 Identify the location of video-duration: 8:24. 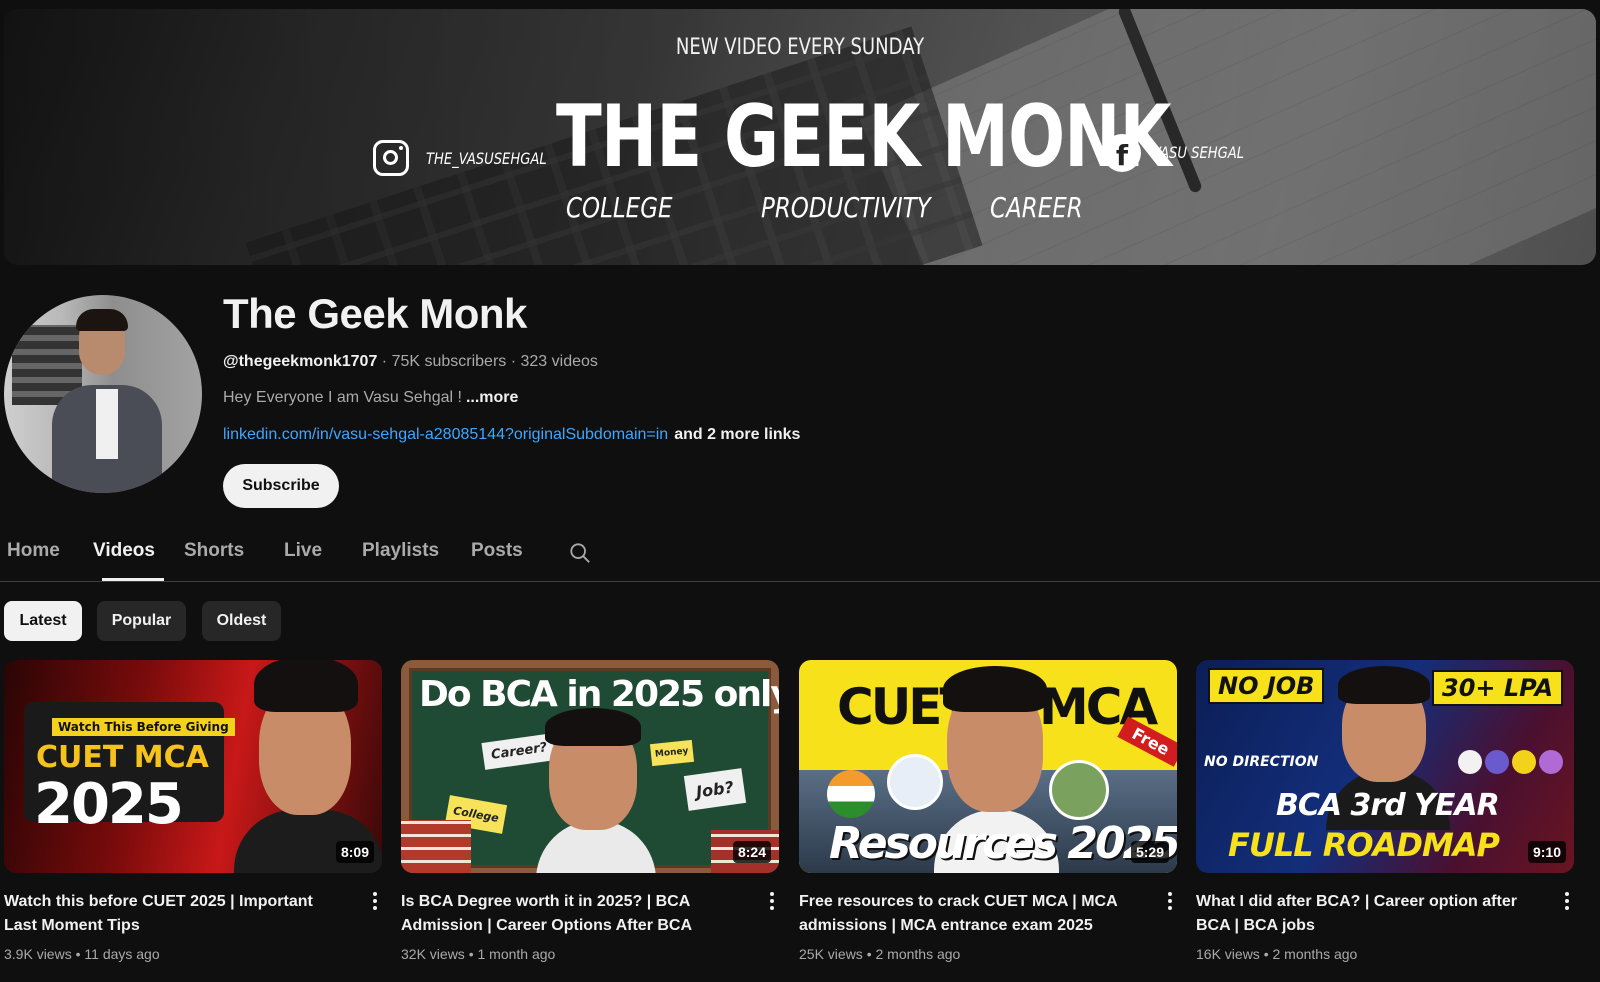
(751, 852).